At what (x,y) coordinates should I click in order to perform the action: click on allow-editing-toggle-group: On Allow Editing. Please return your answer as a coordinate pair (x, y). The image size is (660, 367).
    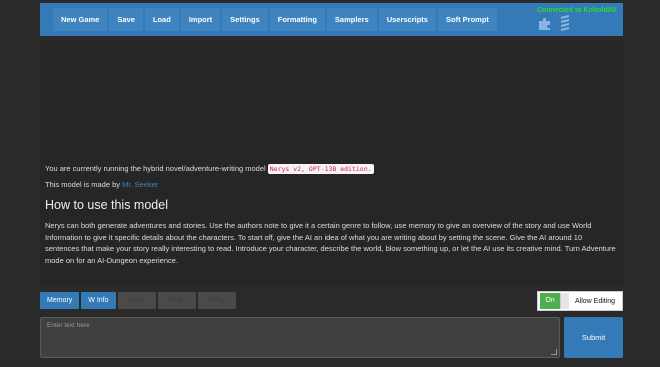
    Looking at the image, I should click on (580, 301).